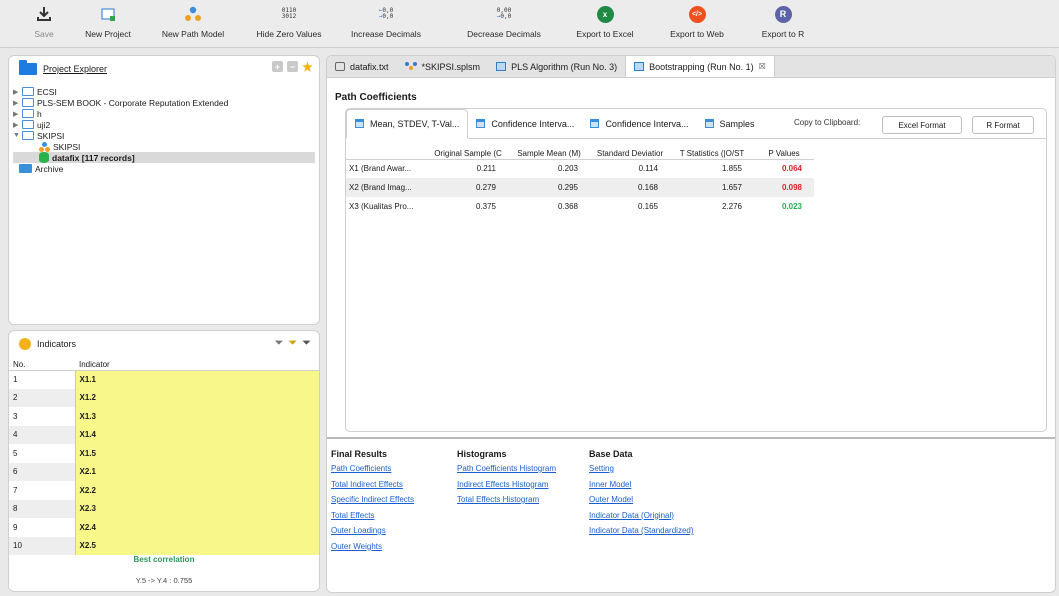  Describe the element at coordinates (164, 416) in the screenshot. I see `indicator-row: 3 X1.3` at that location.